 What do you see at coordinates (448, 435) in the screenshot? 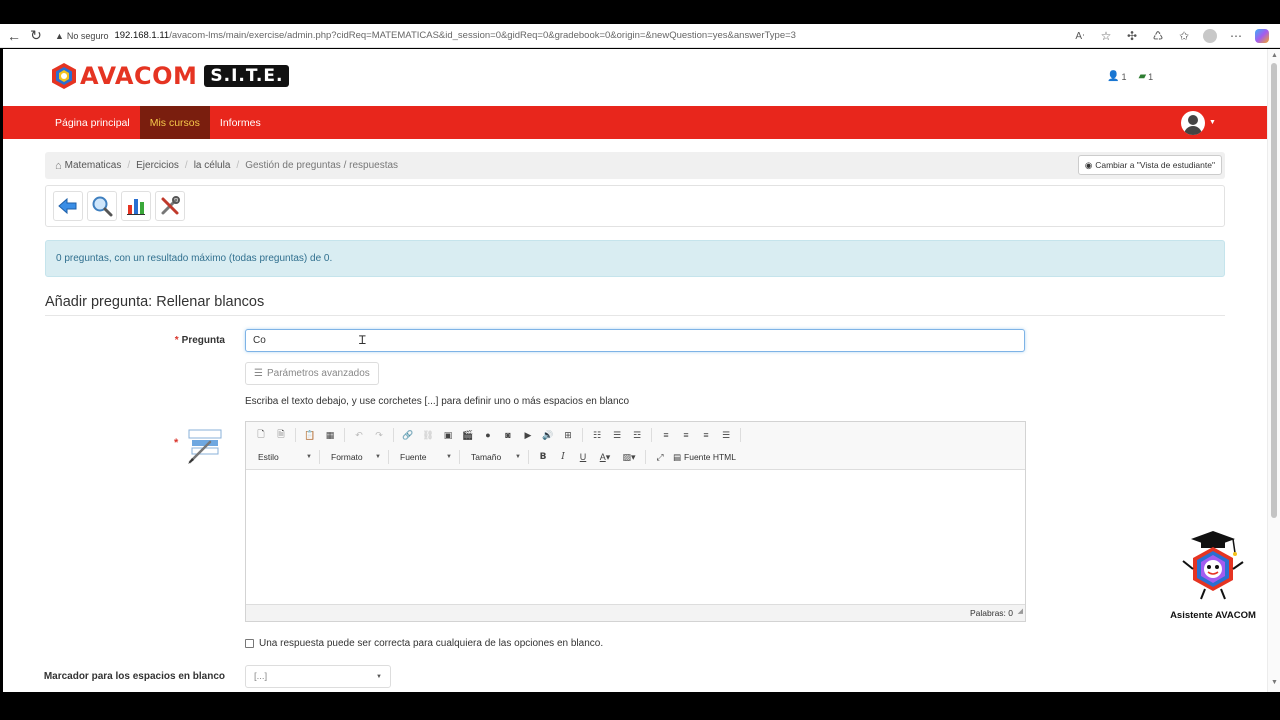
I see `image-icon: ▣` at bounding box center [448, 435].